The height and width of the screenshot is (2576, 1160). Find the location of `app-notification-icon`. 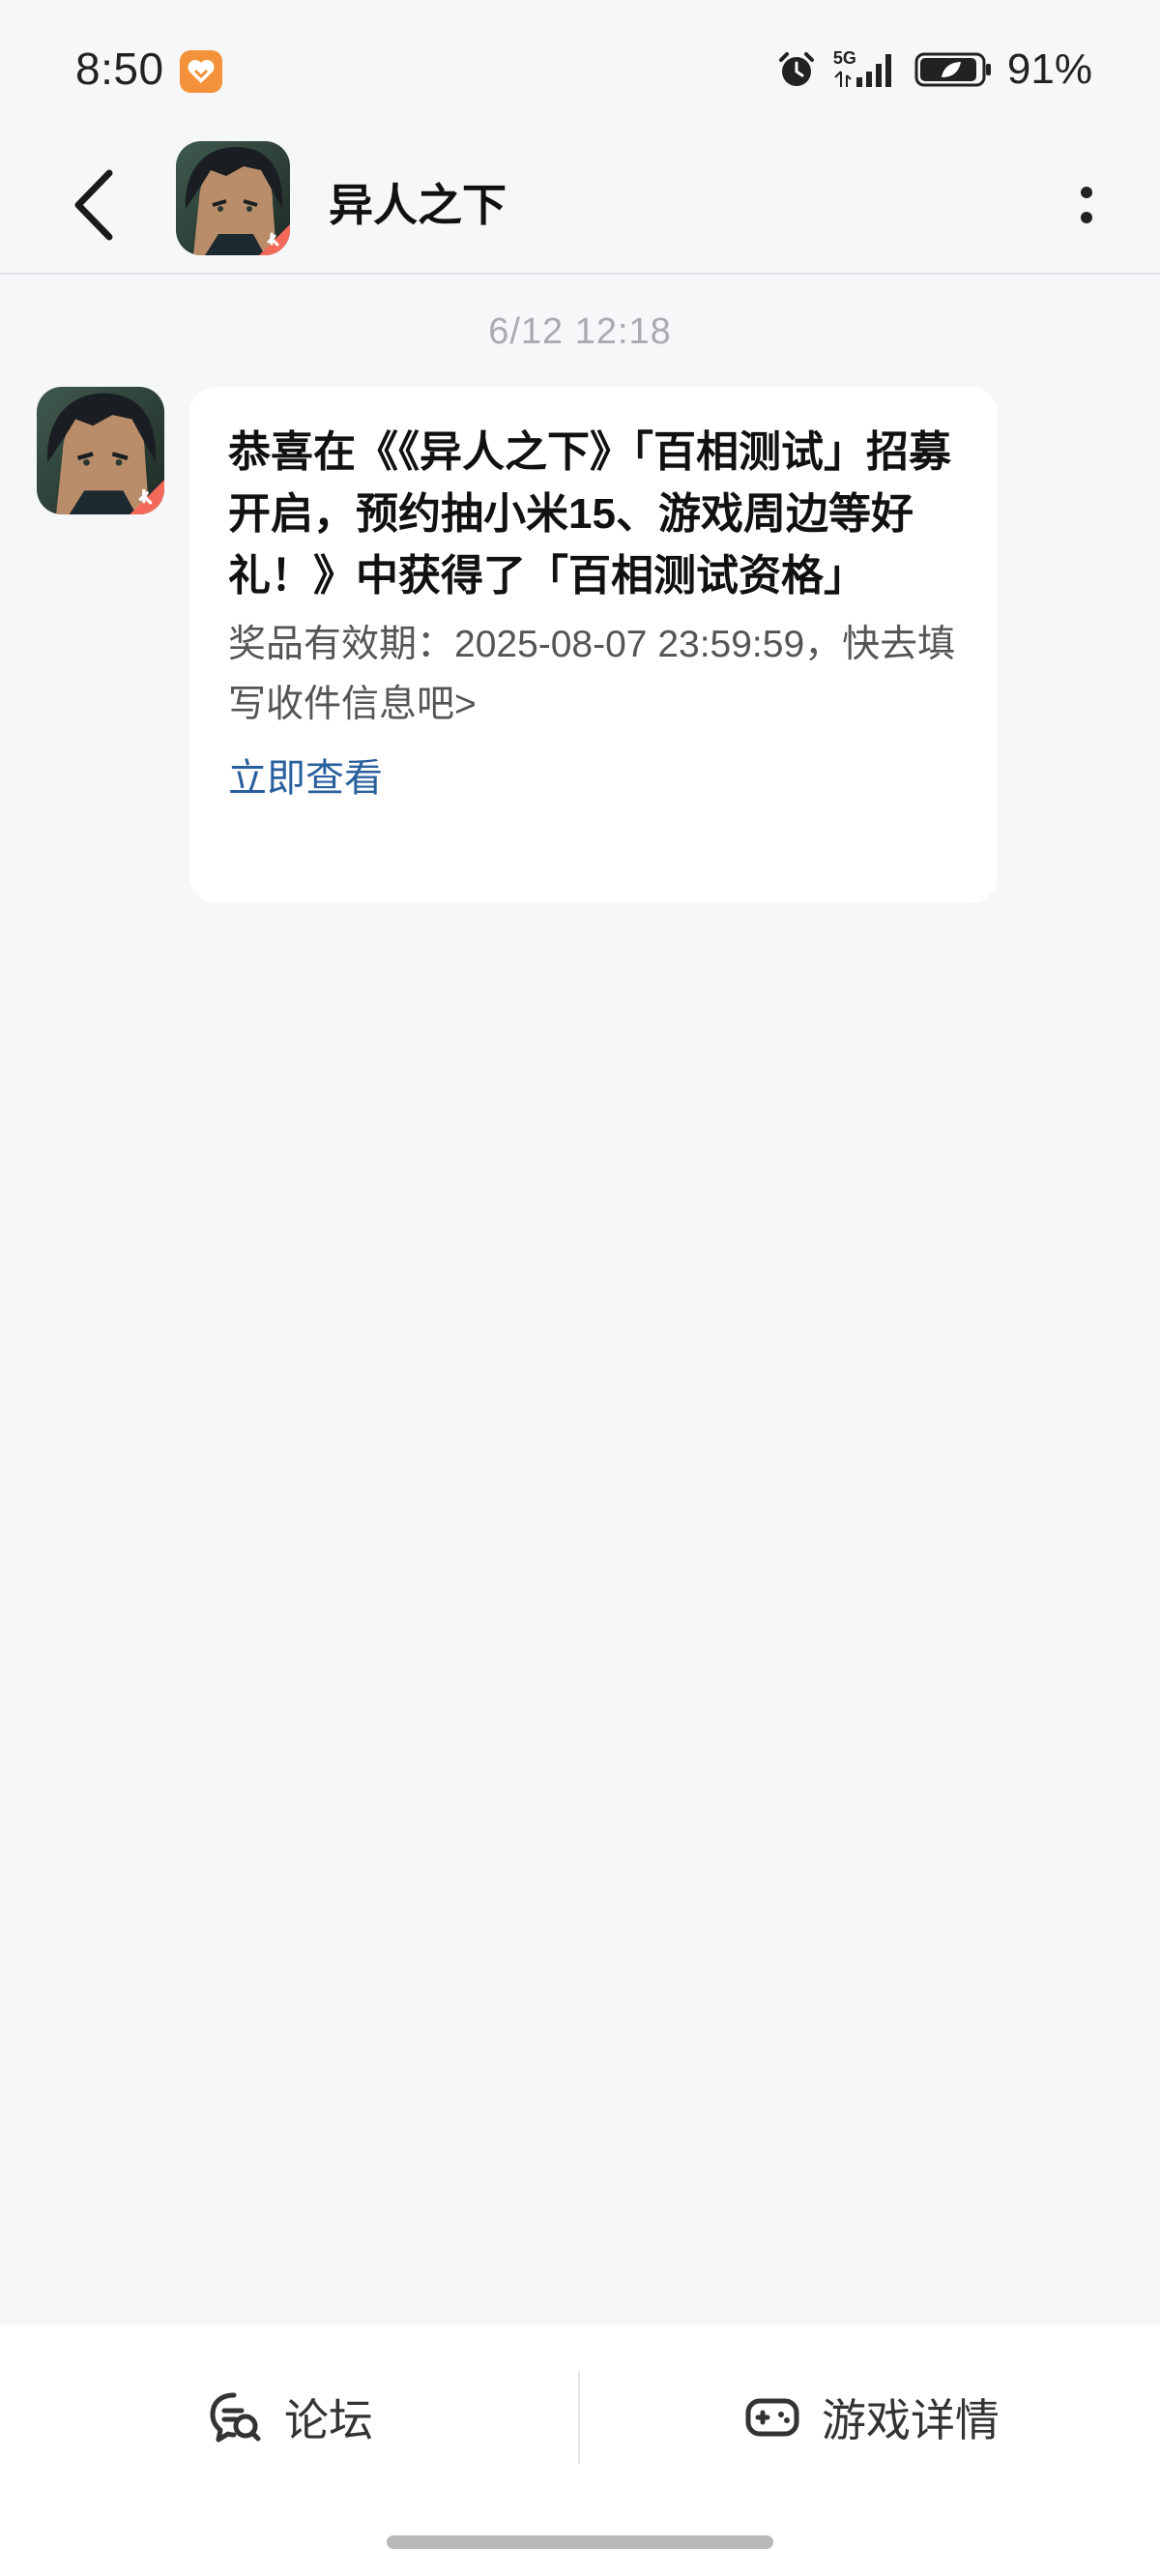

app-notification-icon is located at coordinates (201, 71).